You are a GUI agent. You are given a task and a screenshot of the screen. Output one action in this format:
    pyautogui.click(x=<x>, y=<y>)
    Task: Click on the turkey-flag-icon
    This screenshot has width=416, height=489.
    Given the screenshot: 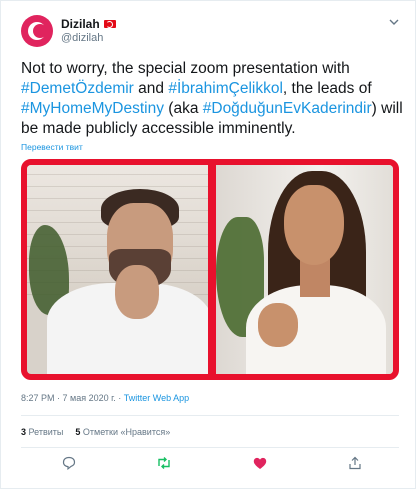 What is the action you would take?
    pyautogui.click(x=109, y=24)
    